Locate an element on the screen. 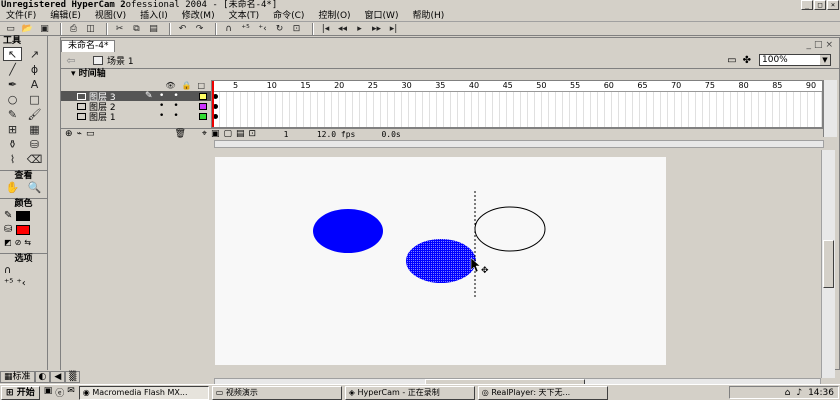 This screenshot has width=840, height=400. pen-tool-icon: ✒ is located at coordinates (12, 84).